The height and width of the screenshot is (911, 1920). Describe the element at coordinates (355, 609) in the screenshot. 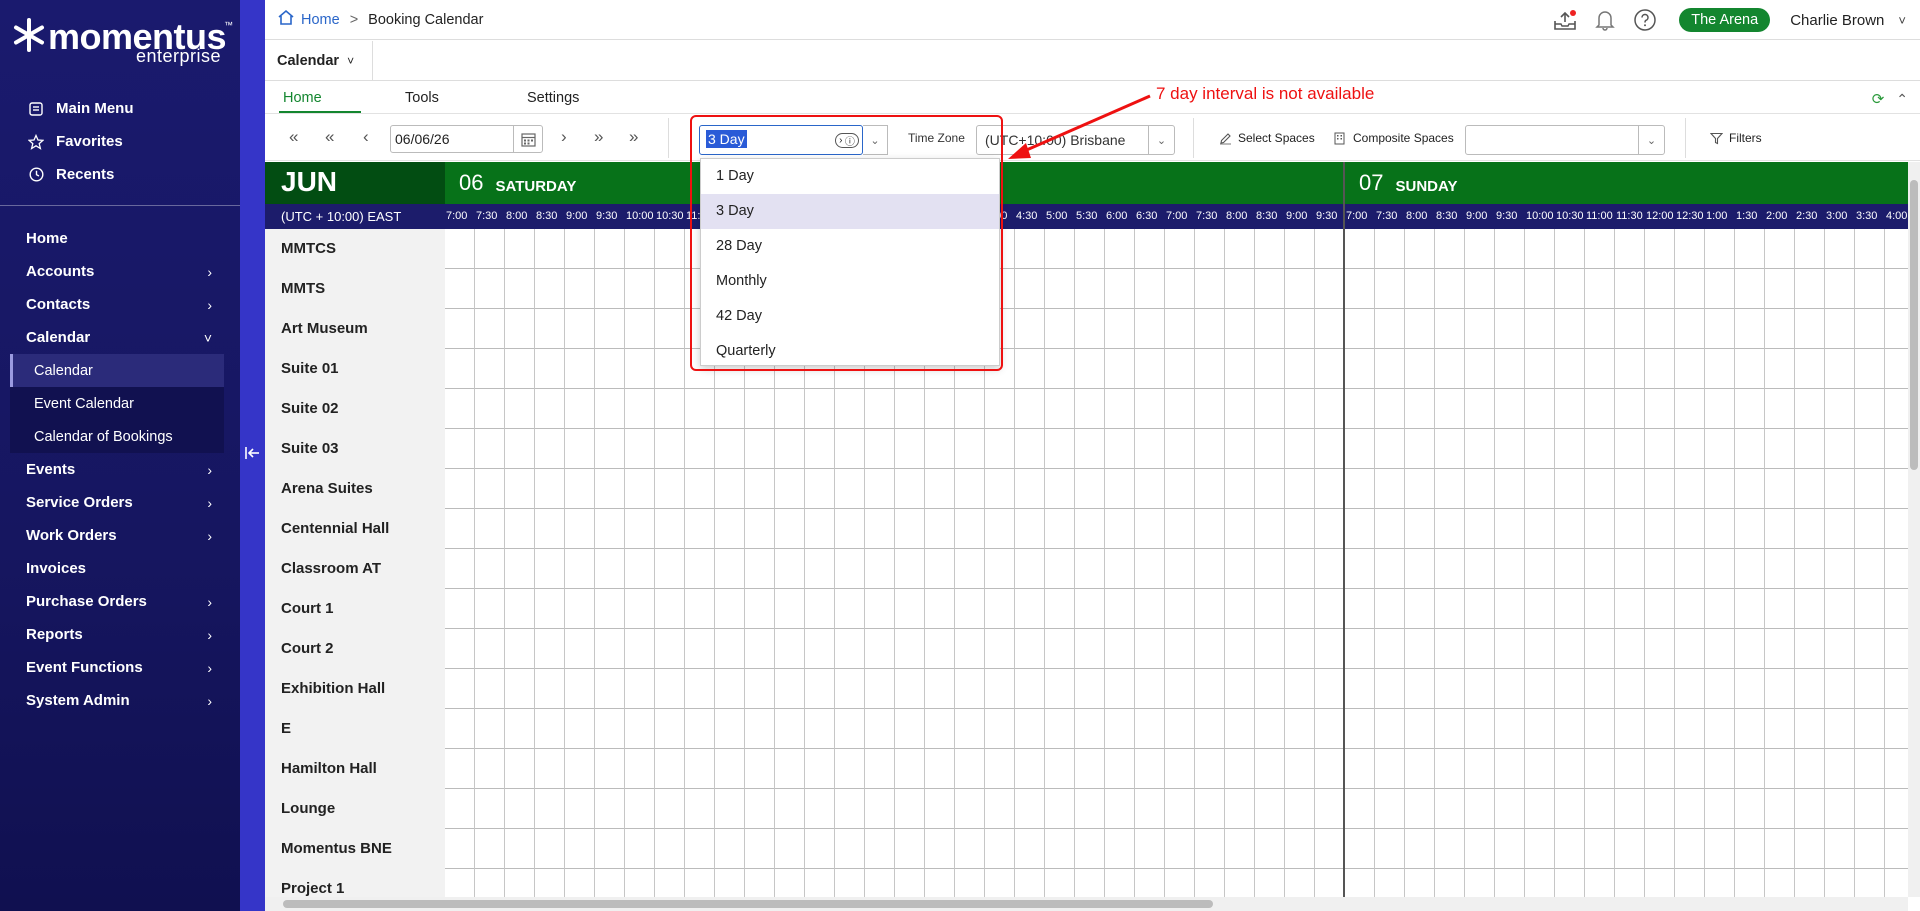

I see `space-label: Court 1` at that location.